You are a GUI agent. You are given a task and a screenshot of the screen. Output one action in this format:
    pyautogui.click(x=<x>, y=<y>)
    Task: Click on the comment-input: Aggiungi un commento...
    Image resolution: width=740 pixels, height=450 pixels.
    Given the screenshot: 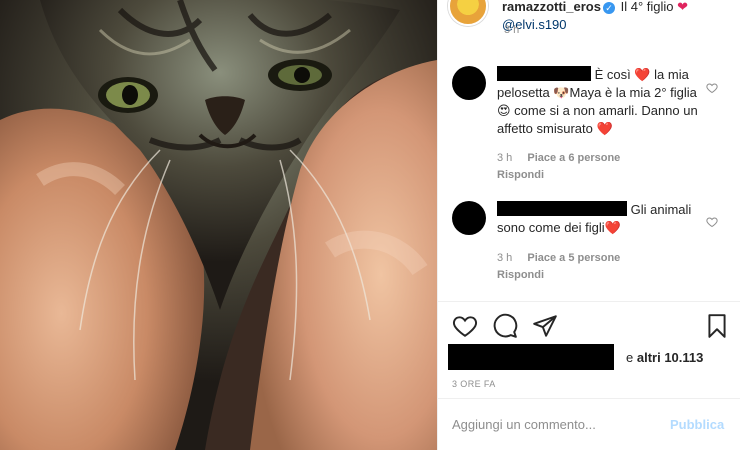 What is the action you would take?
    pyautogui.click(x=552, y=424)
    